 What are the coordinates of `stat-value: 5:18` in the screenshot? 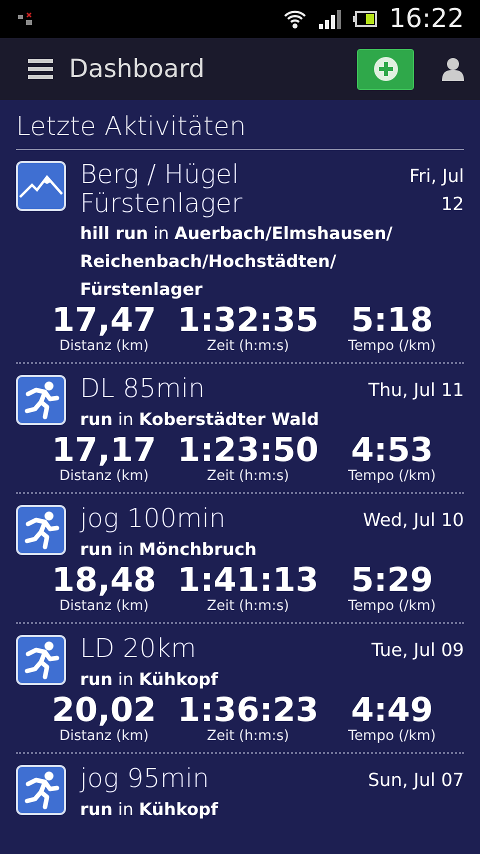 It's located at (392, 320).